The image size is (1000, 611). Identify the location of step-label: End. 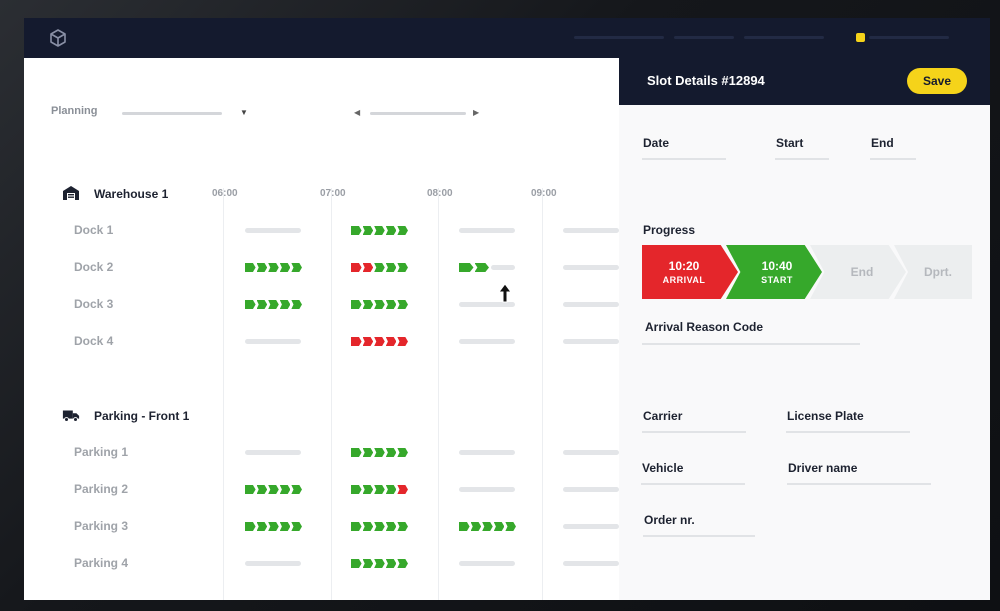
(862, 272).